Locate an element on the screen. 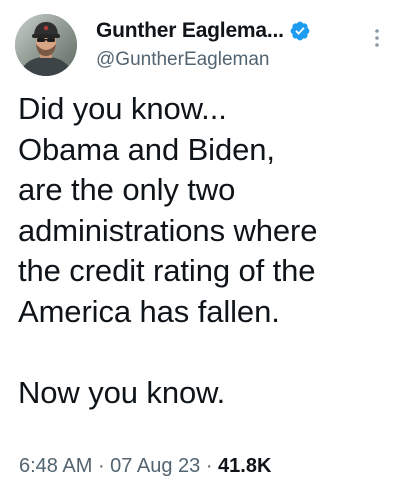 The image size is (403, 500). avatar is located at coordinates (46, 45).